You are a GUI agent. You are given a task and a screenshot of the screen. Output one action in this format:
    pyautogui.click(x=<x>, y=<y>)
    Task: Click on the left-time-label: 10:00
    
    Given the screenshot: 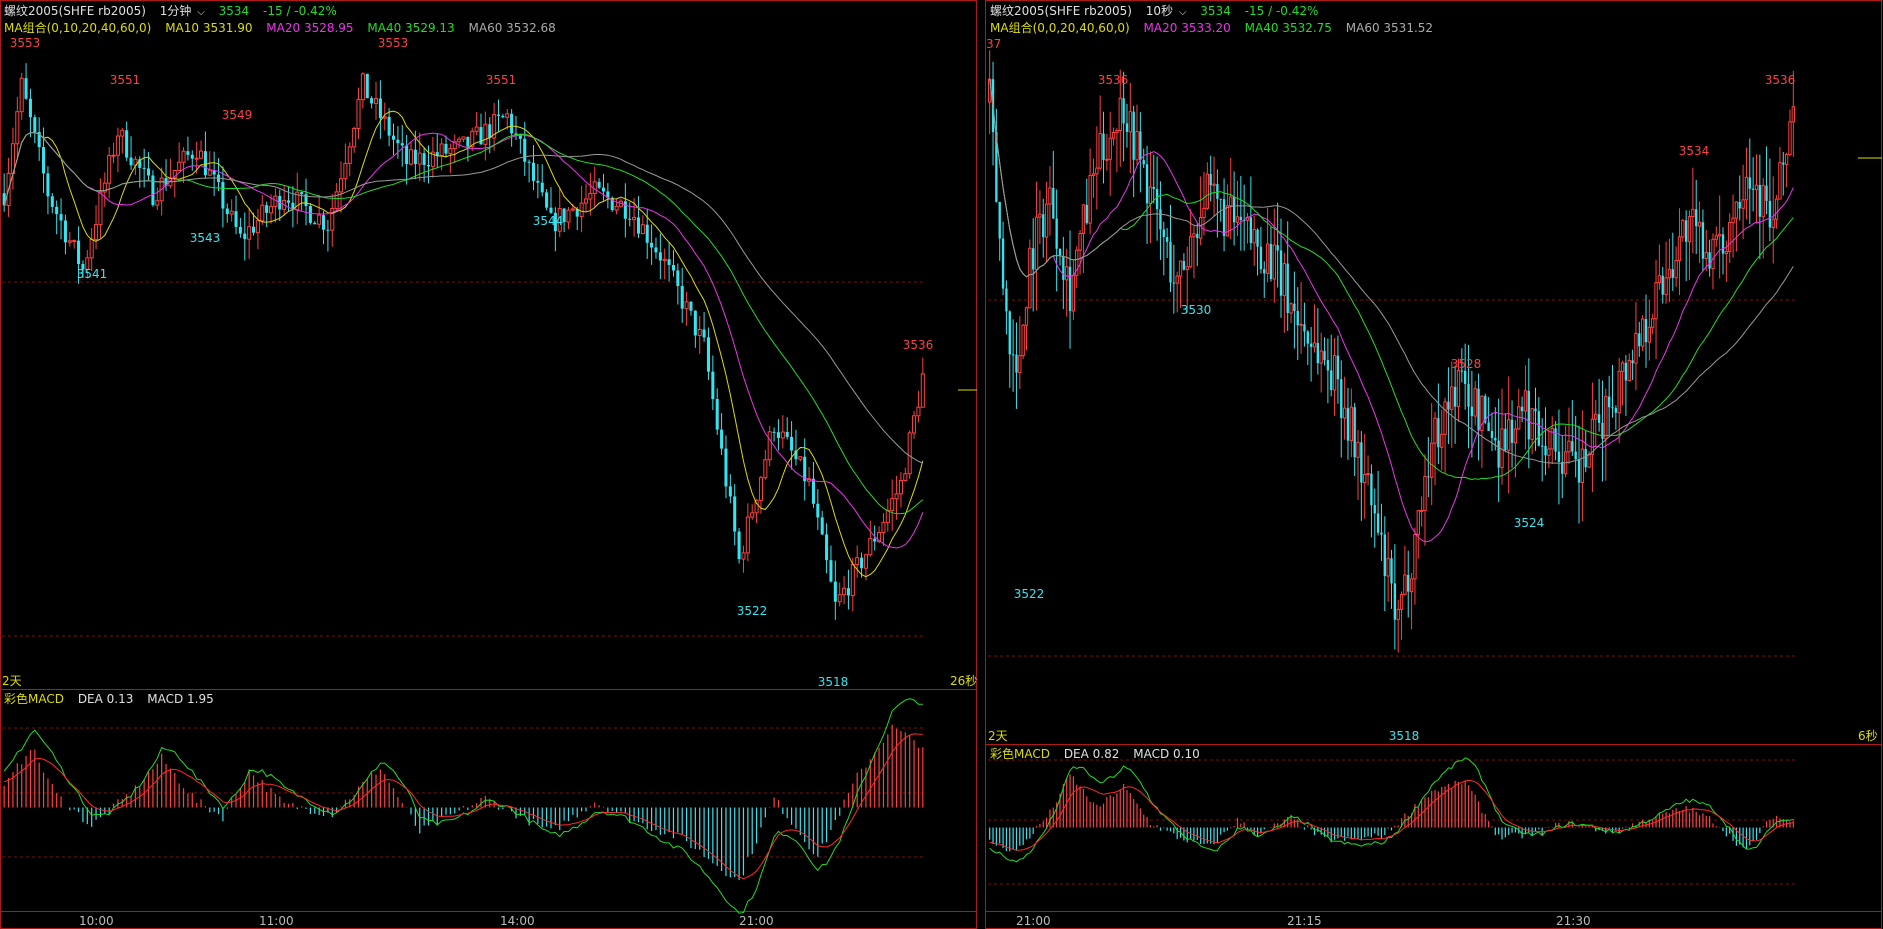 What is the action you would take?
    pyautogui.click(x=96, y=921)
    